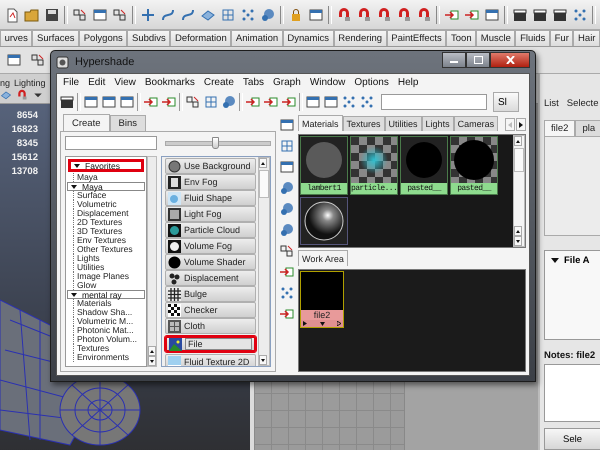  I want to click on shelf-tab: urves, so click(16, 38).